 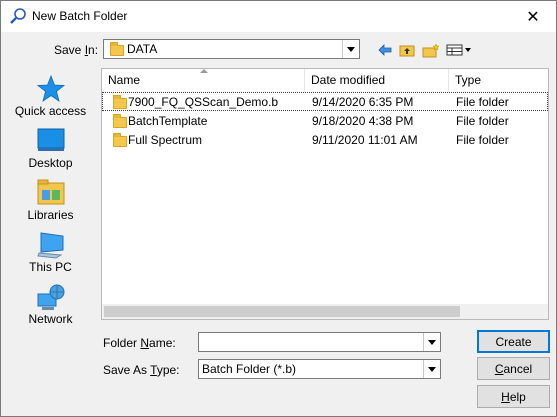 I want to click on file-date: 9/18/2020 4:38 PM, so click(x=363, y=121).